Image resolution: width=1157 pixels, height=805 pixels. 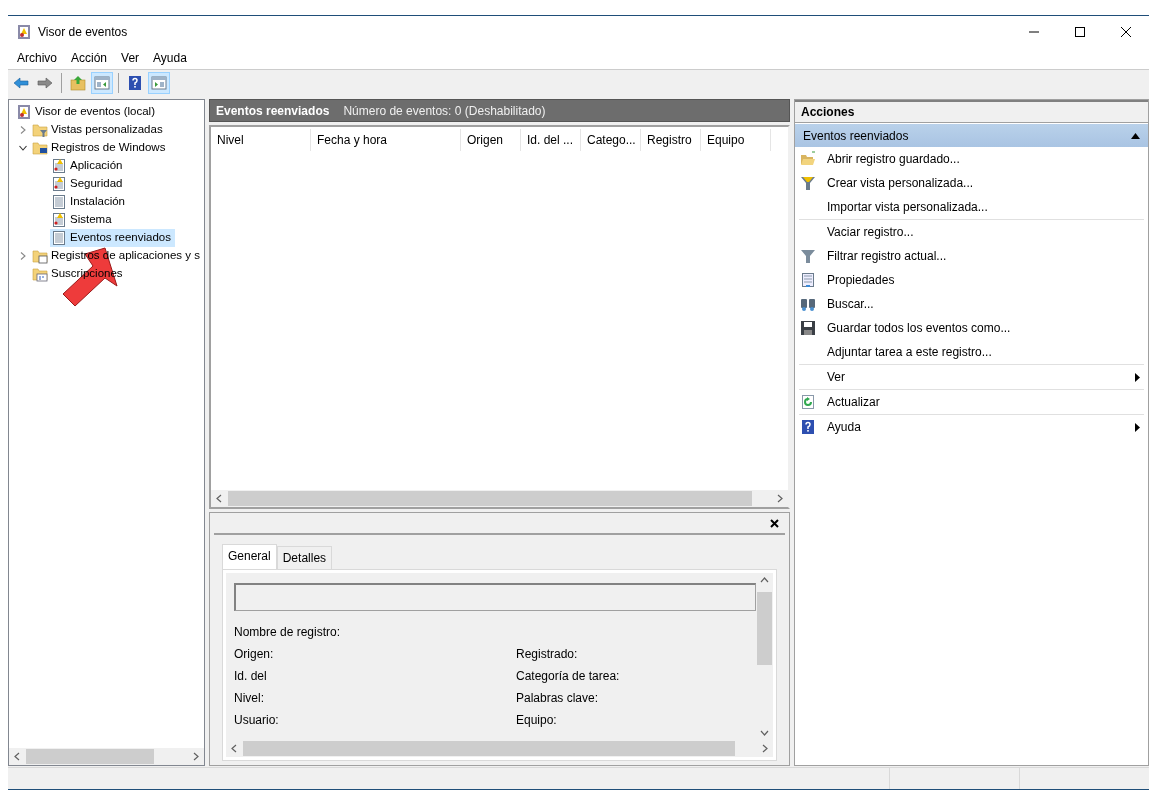 I want to click on tree-item: Sistema, so click(x=83, y=220).